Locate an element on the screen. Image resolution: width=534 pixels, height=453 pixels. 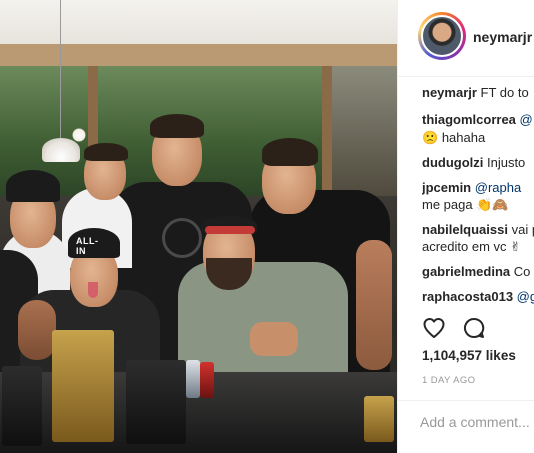
comment-mention: @ is located at coordinates (524, 119).